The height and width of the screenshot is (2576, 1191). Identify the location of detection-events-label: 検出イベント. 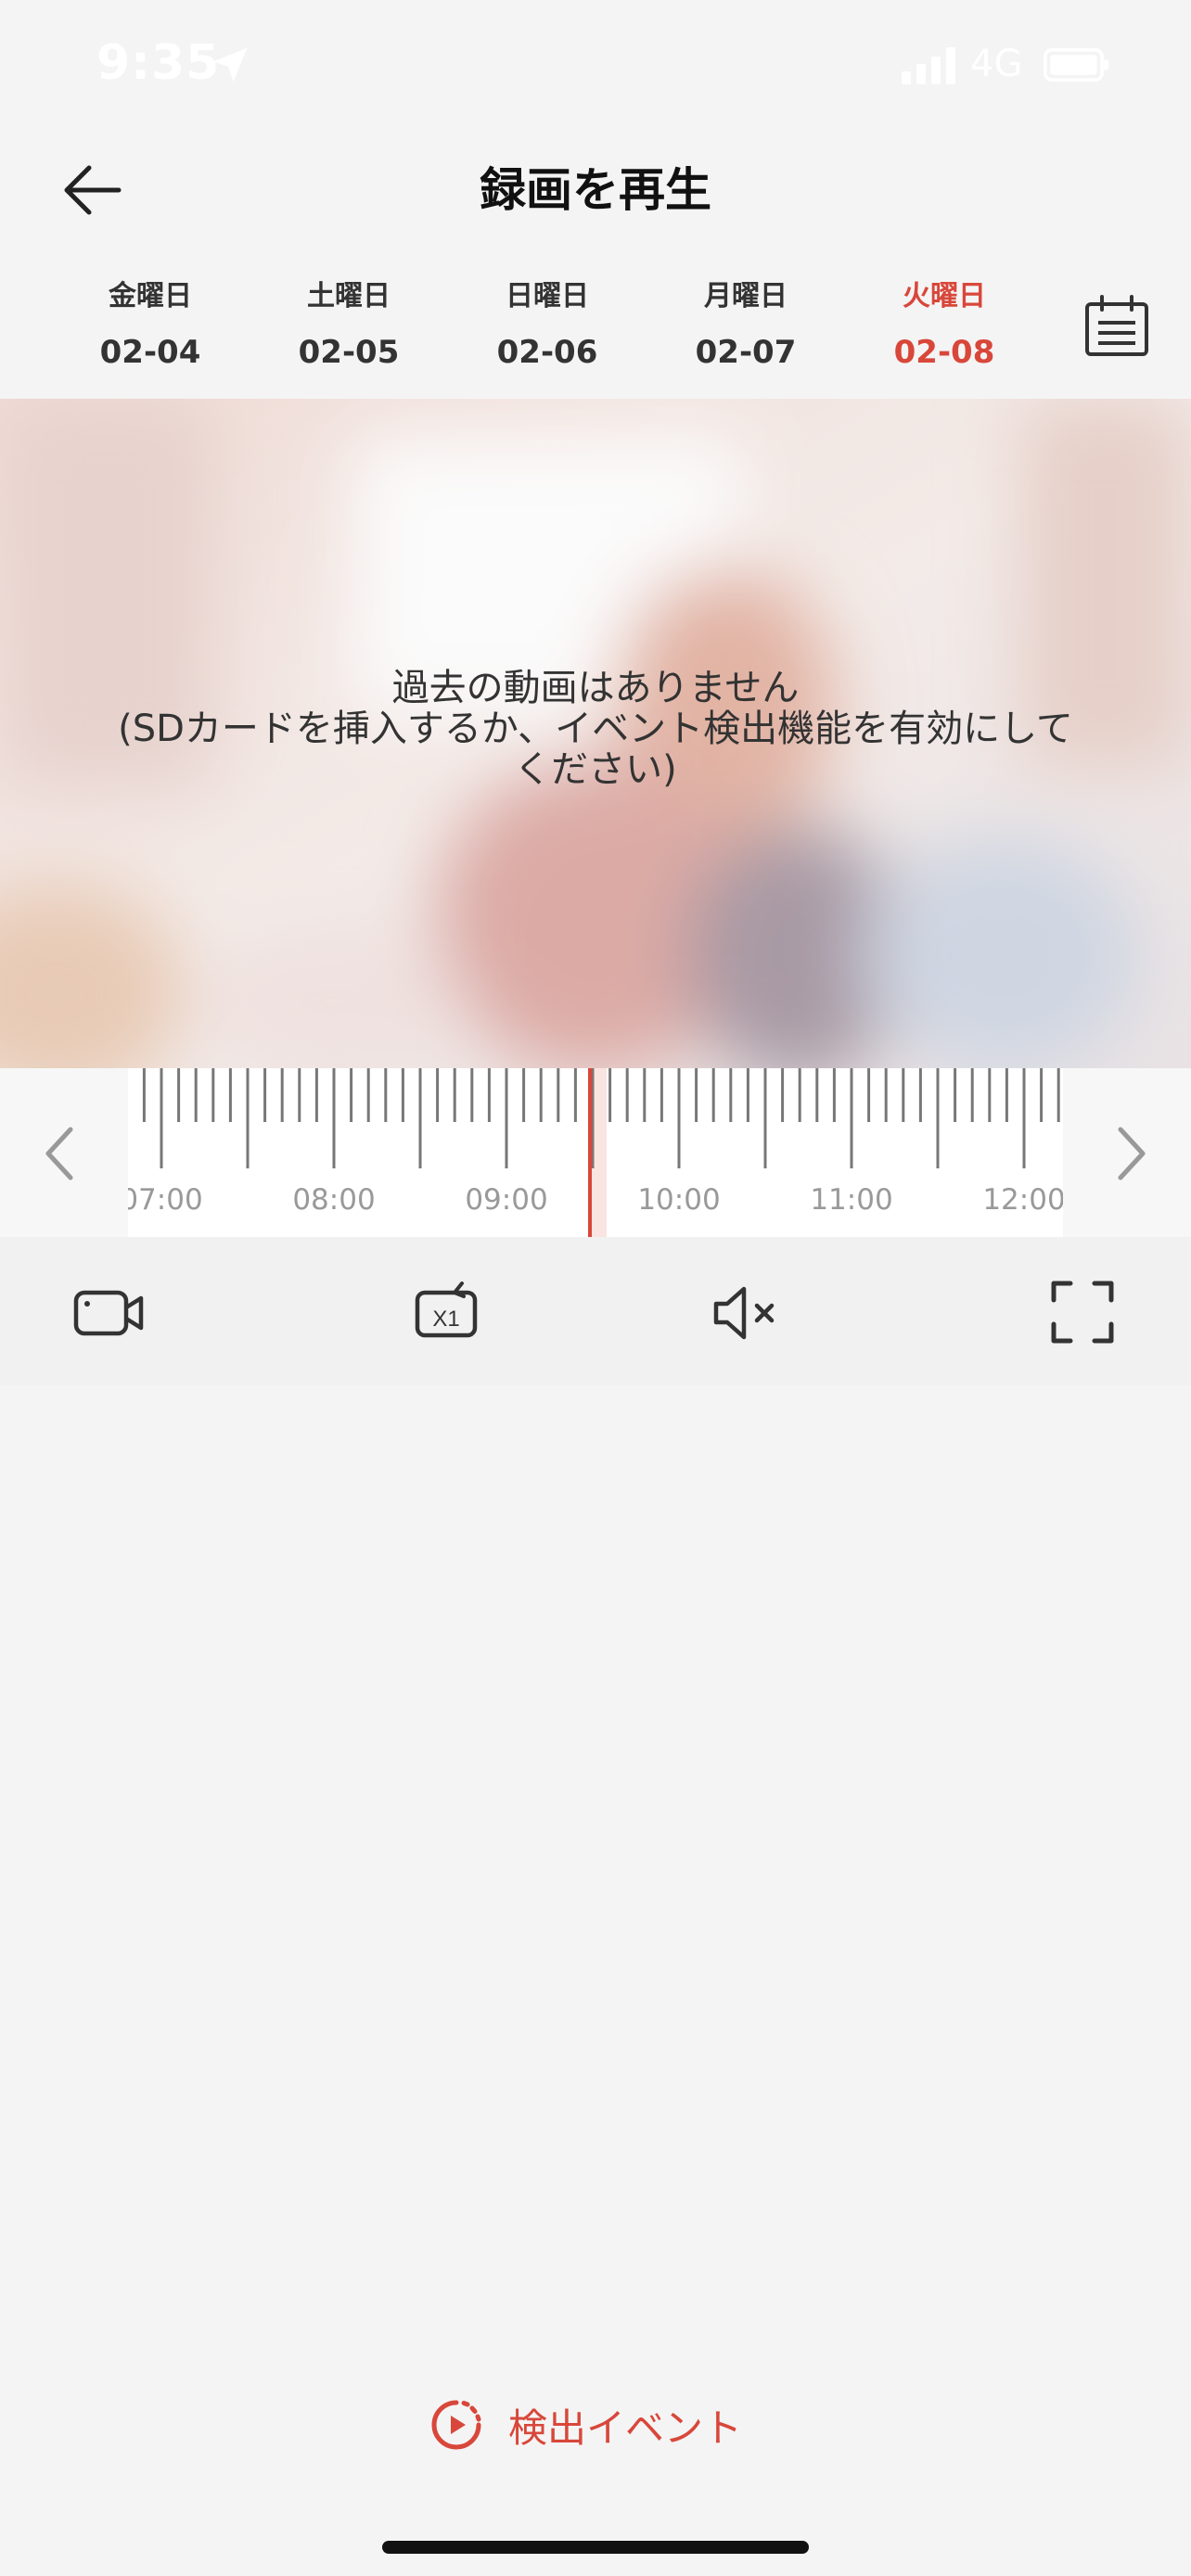
(625, 2427).